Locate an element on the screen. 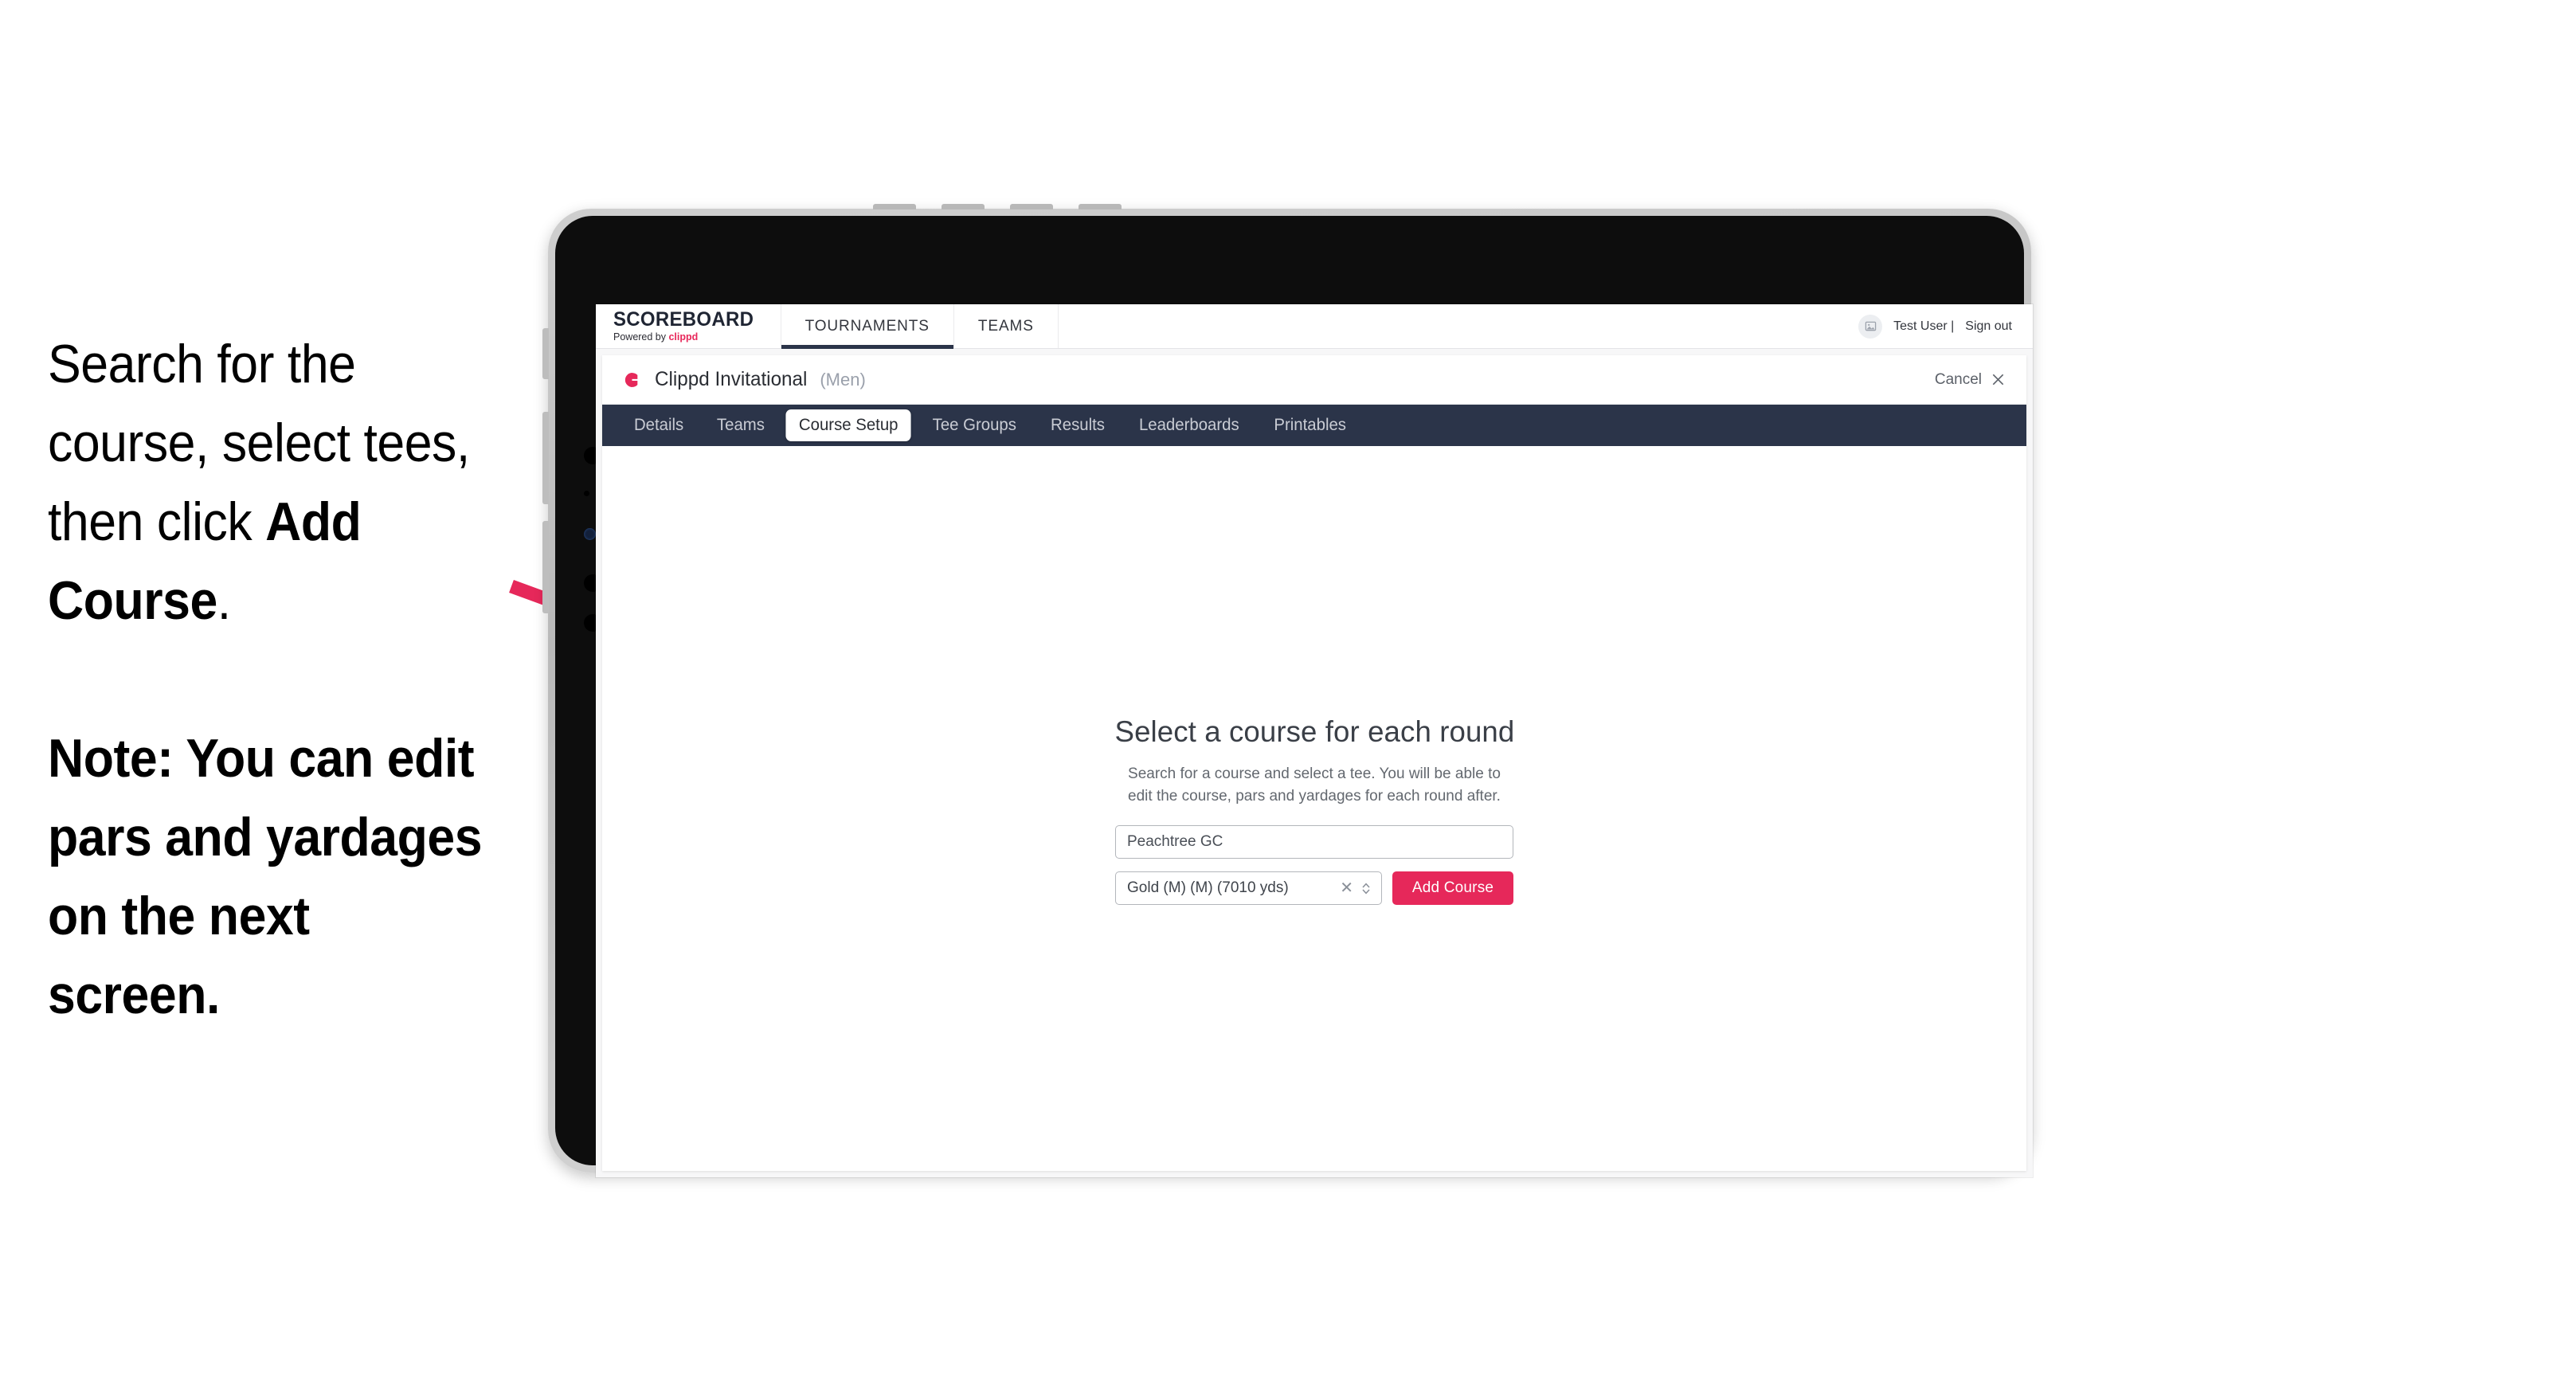  tab-leaderboards: Leaderboards is located at coordinates (1189, 425).